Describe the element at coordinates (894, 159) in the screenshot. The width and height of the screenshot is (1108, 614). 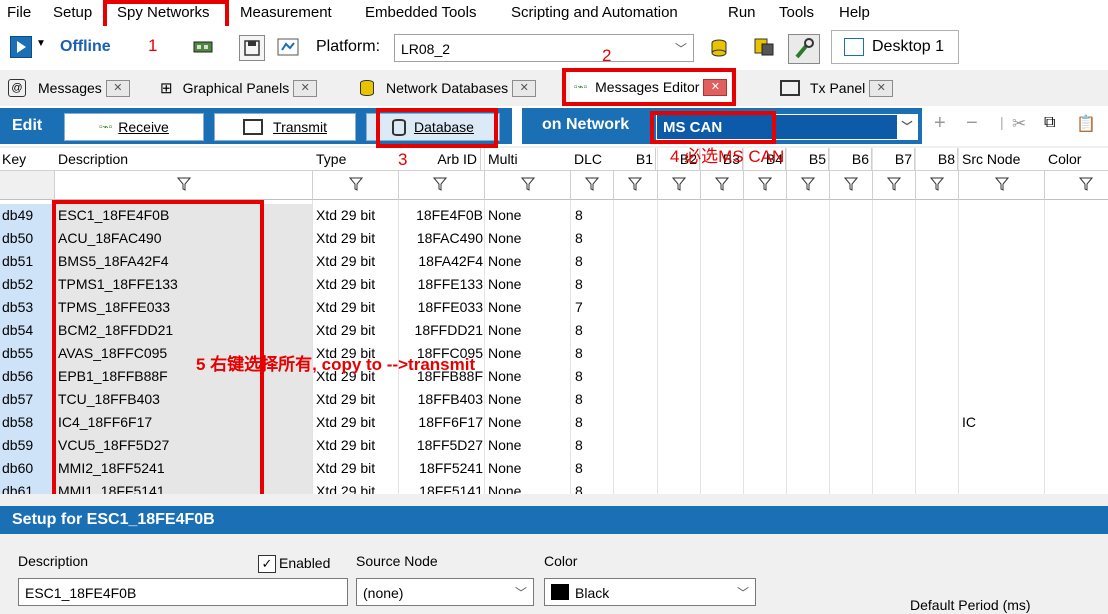
I see `col-b7: B7` at that location.